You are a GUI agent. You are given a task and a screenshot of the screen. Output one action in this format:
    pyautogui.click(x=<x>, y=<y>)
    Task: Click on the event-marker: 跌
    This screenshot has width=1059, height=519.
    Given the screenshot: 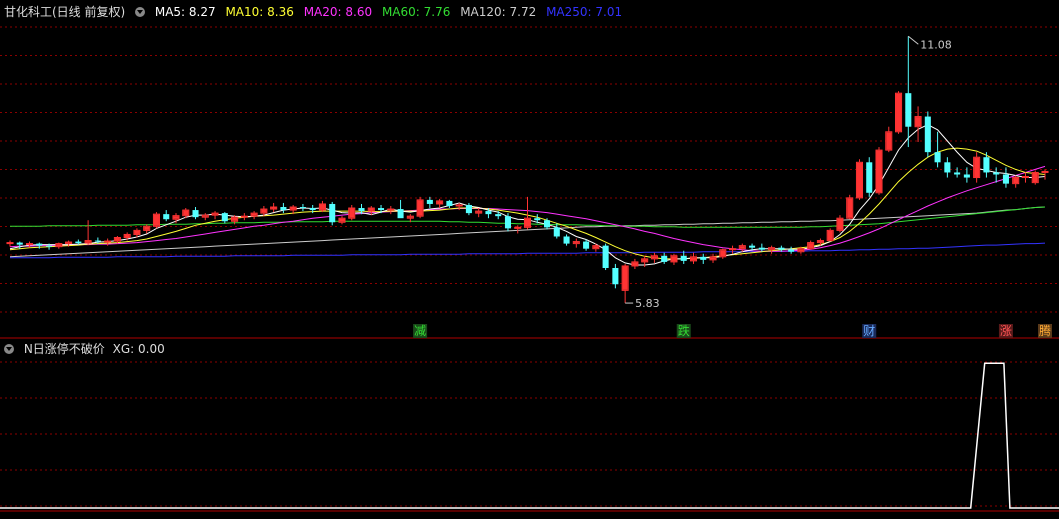 What is the action you would take?
    pyautogui.click(x=684, y=330)
    